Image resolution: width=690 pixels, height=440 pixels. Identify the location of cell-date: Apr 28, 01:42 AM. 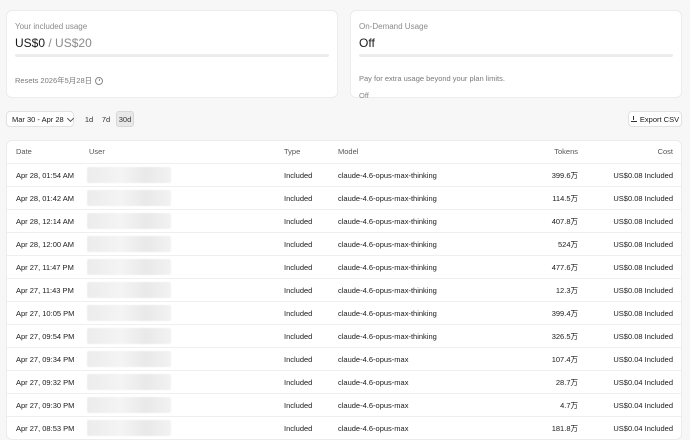
(45, 198).